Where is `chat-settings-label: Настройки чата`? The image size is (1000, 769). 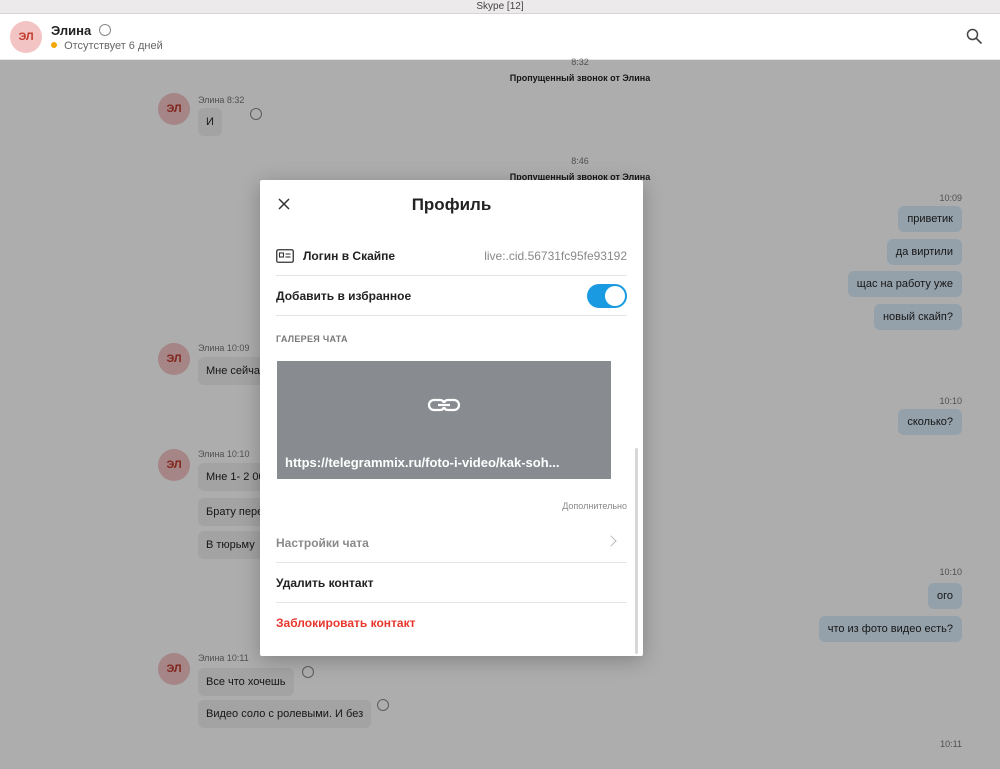
chat-settings-label: Настройки чата is located at coordinates (322, 543).